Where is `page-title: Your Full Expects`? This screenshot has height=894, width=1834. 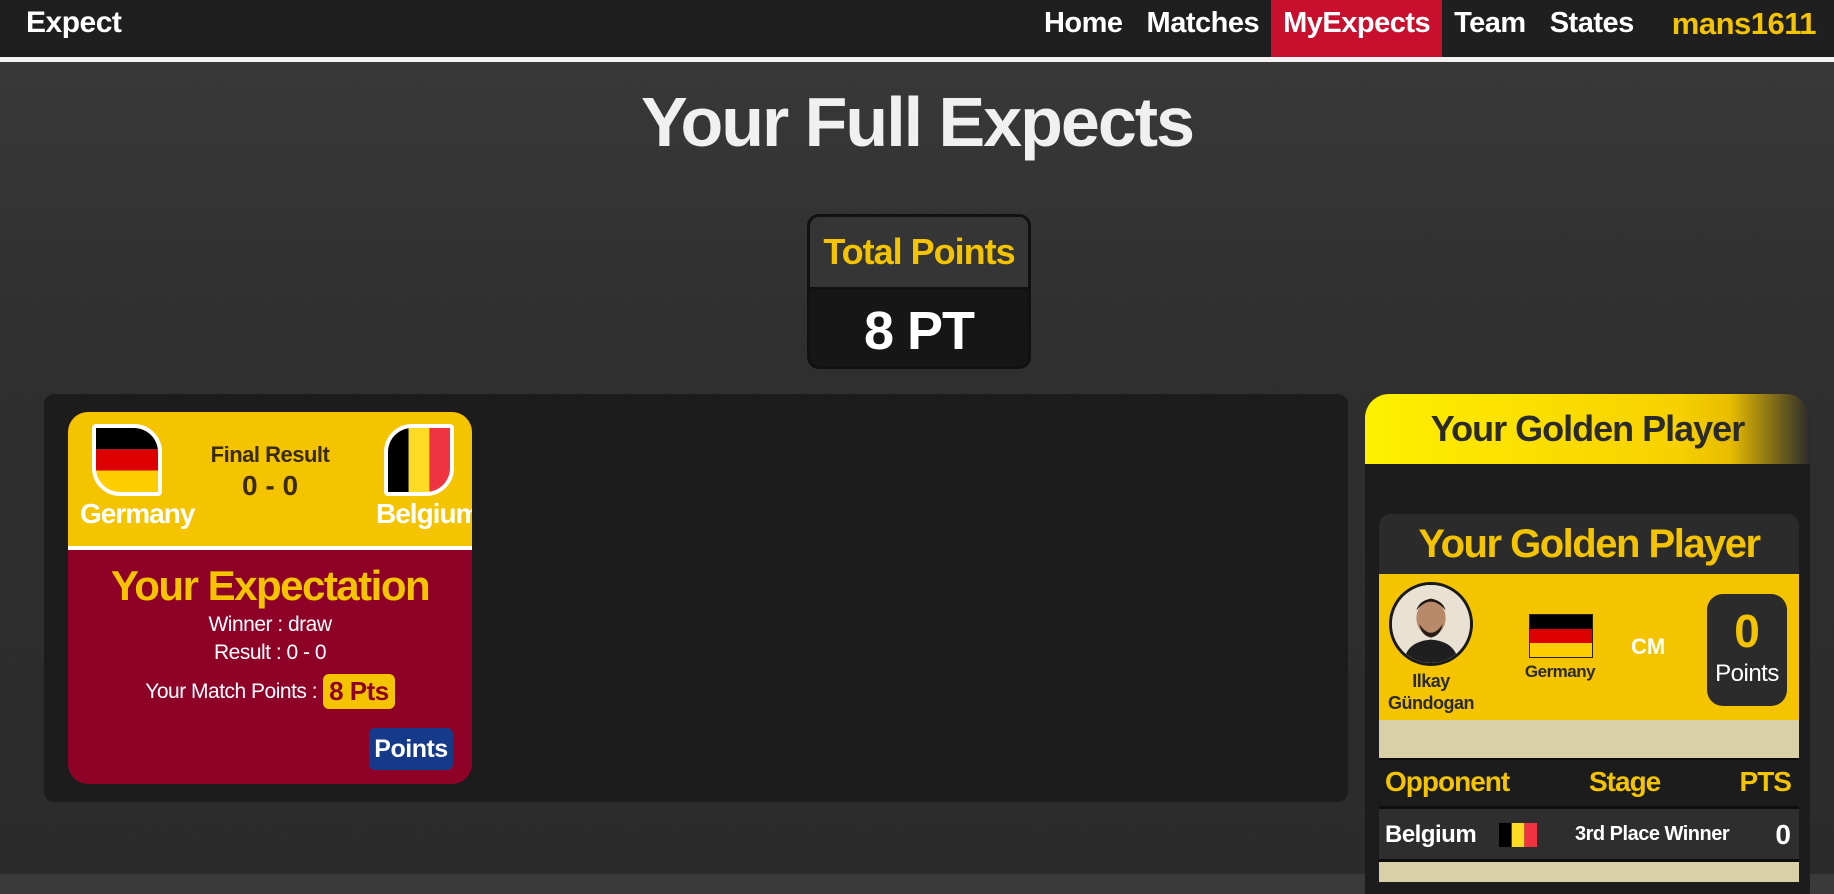 page-title: Your Full Expects is located at coordinates (917, 122).